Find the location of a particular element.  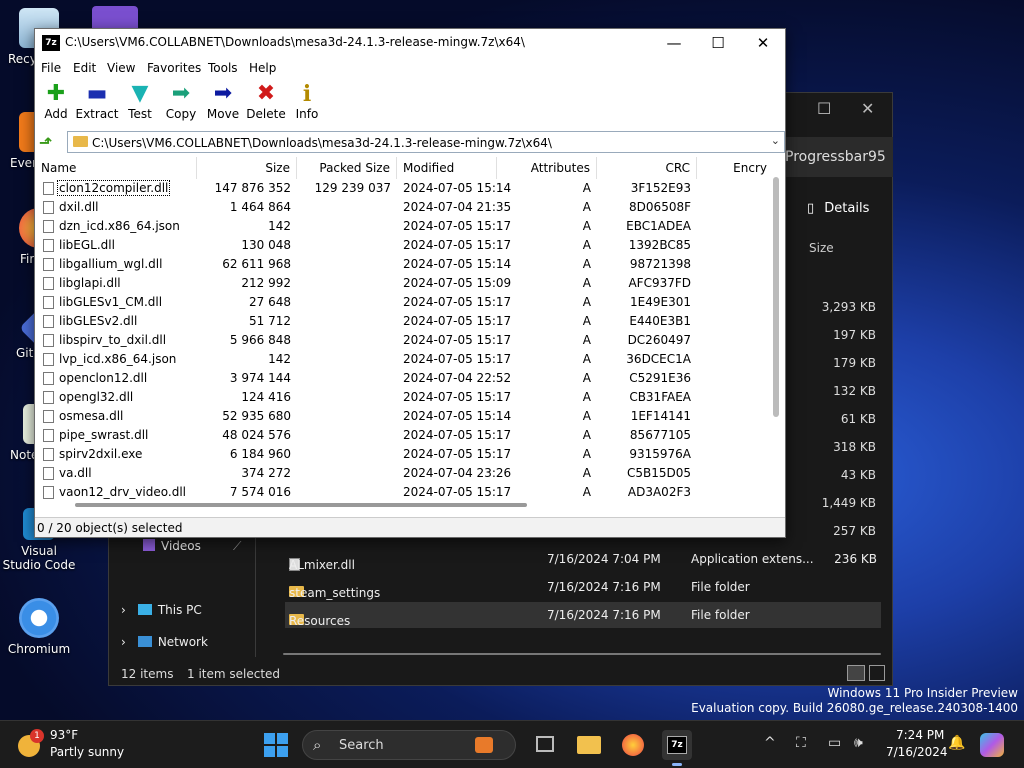

maximize-icon: ☐ is located at coordinates (824, 108).